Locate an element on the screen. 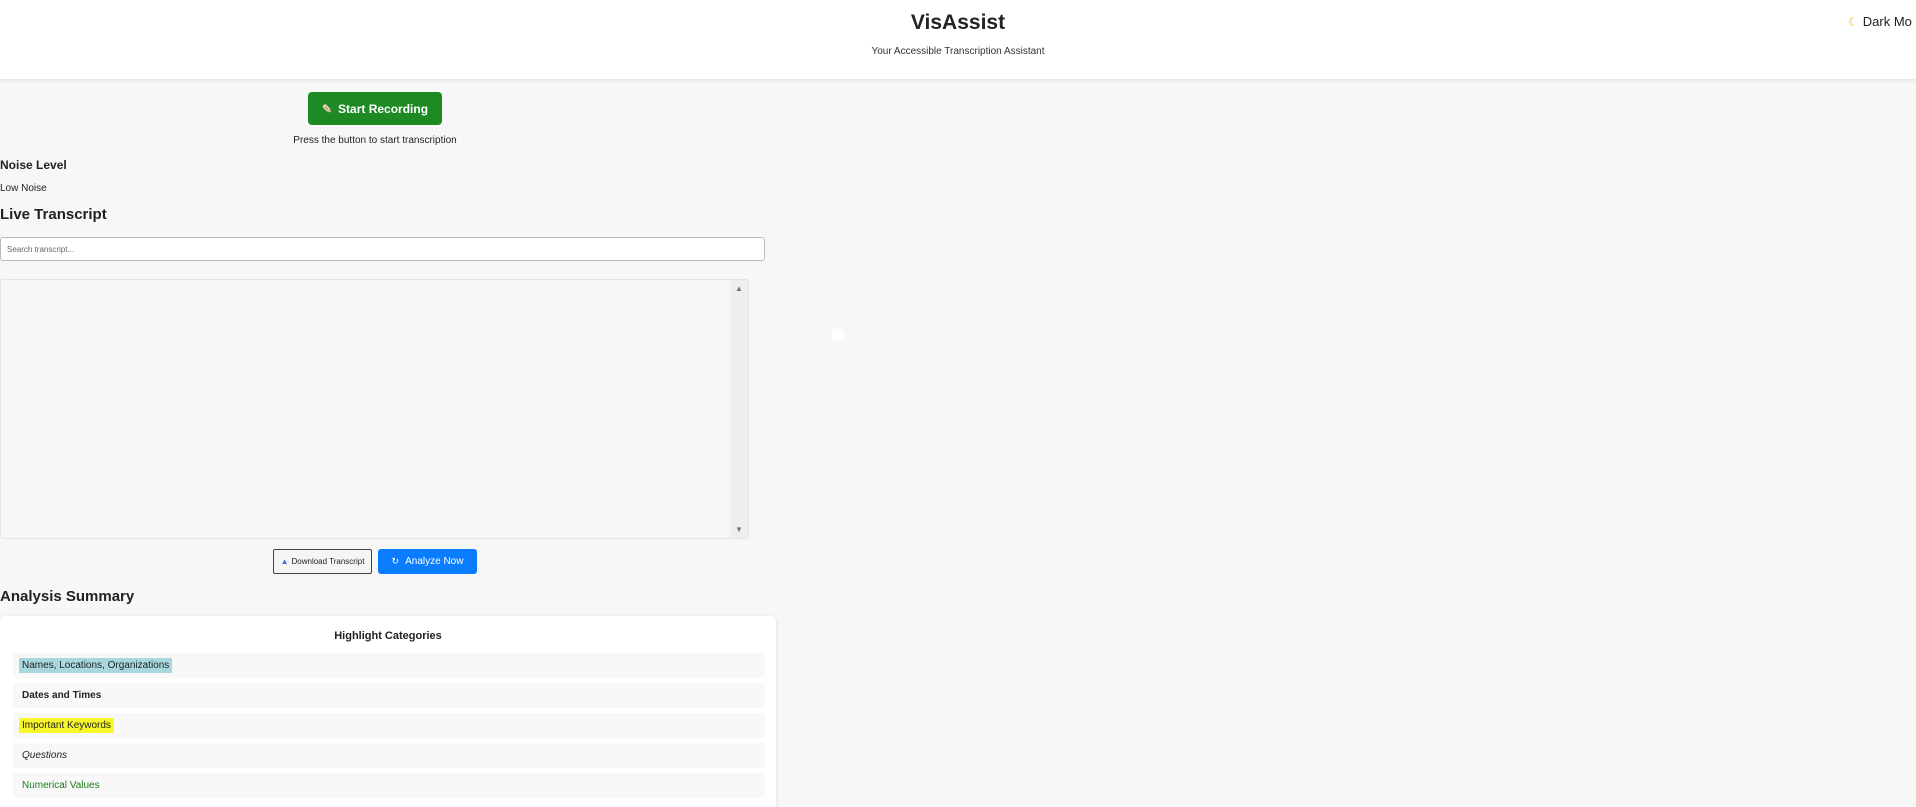 The width and height of the screenshot is (1916, 807). download-transcript-label: Download Transcript is located at coordinates (328, 561).